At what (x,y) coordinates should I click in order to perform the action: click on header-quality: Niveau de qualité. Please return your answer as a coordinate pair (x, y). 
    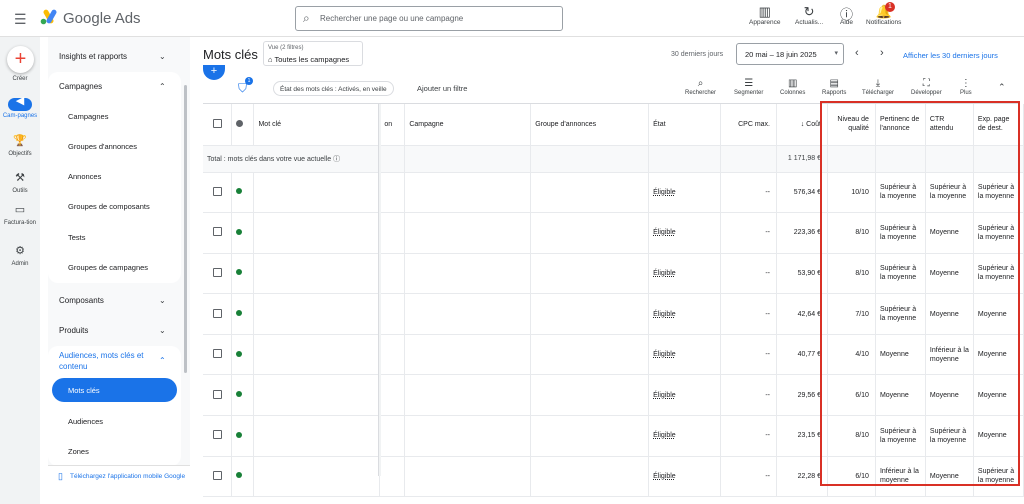
    Looking at the image, I should click on (851, 125).